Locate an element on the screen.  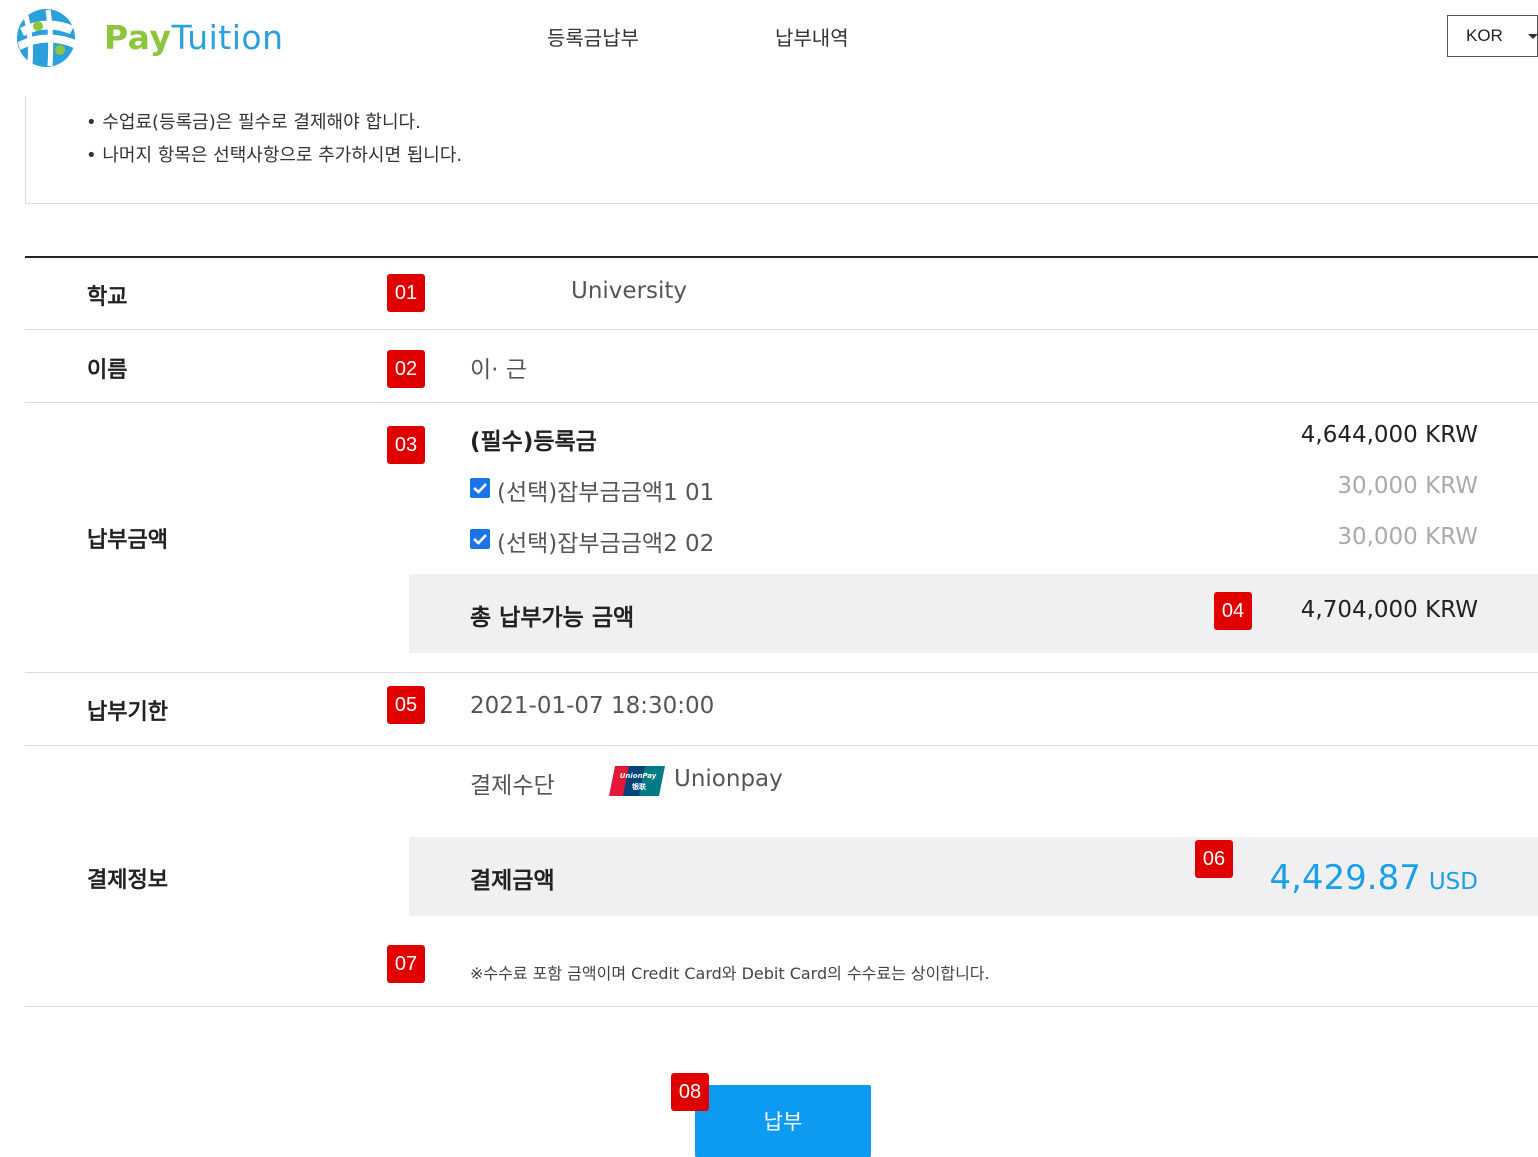
marker-badge: 02 is located at coordinates (406, 369).